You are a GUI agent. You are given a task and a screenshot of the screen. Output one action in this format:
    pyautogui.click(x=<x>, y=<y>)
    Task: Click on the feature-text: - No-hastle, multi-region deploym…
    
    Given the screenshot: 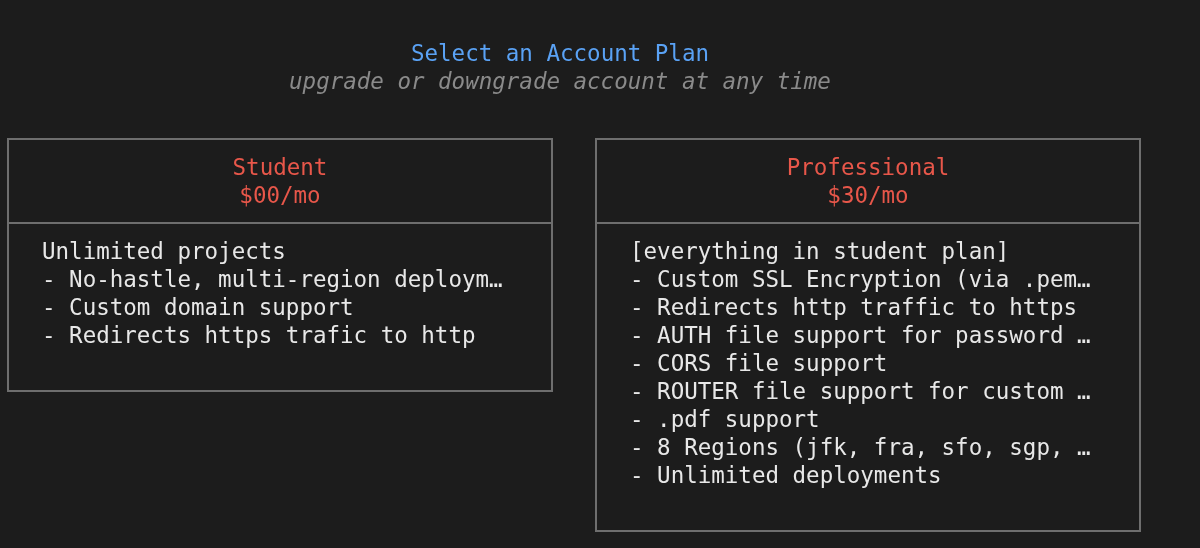 What is the action you would take?
    pyautogui.click(x=272, y=279)
    